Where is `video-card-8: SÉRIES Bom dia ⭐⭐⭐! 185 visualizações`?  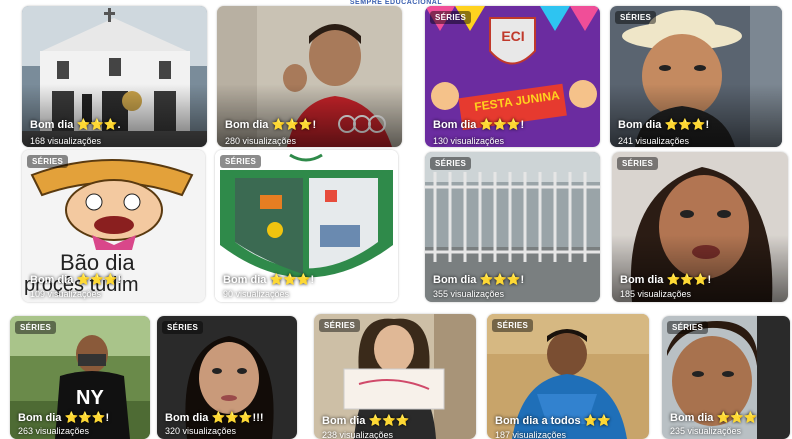
video-card-8: SÉRIES Bom dia ⭐⭐⭐! 185 visualizações is located at coordinates (700, 227).